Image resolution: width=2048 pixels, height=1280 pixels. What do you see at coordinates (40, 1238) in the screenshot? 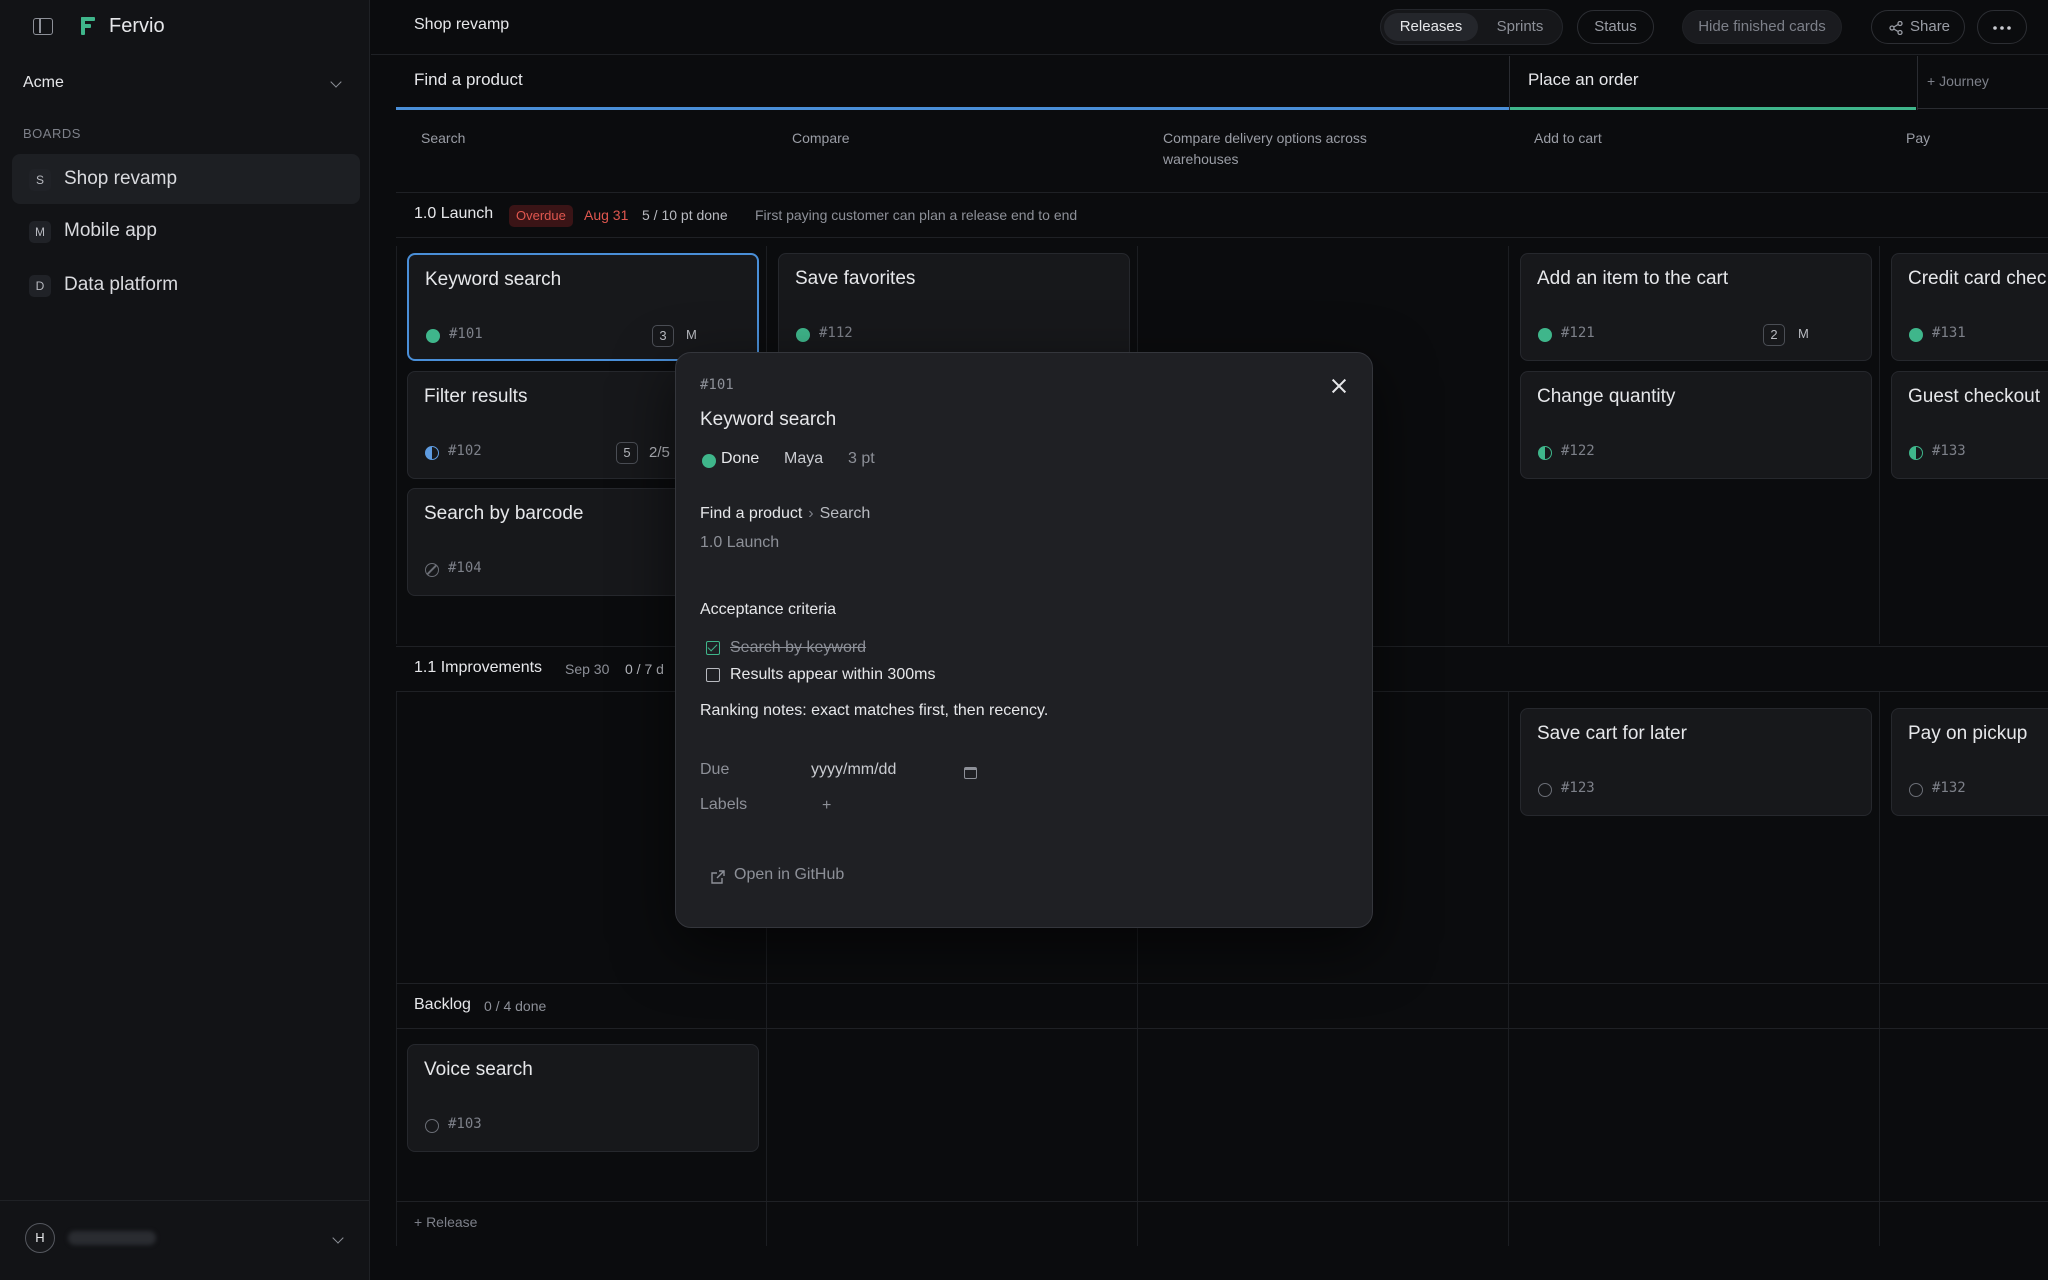
I see `avatar: H` at bounding box center [40, 1238].